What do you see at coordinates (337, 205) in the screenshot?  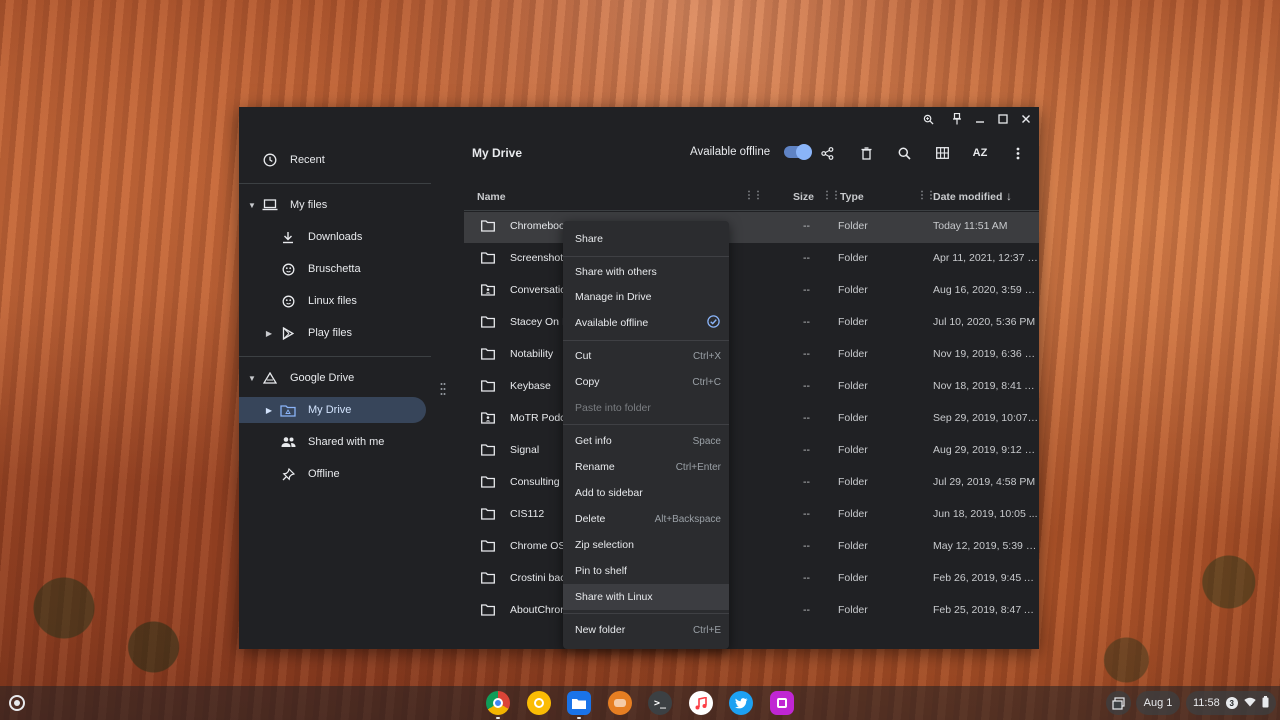 I see `sidebar-item-my-files: ▼ My files` at bounding box center [337, 205].